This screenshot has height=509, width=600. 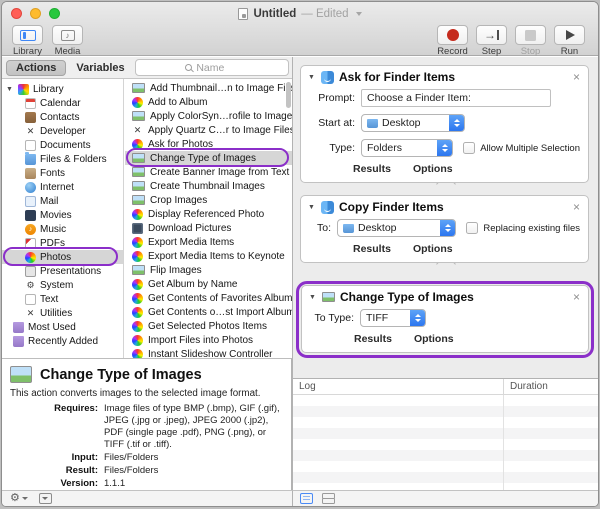 I want to click on action-row: Ask for Photos, so click(x=208, y=144).